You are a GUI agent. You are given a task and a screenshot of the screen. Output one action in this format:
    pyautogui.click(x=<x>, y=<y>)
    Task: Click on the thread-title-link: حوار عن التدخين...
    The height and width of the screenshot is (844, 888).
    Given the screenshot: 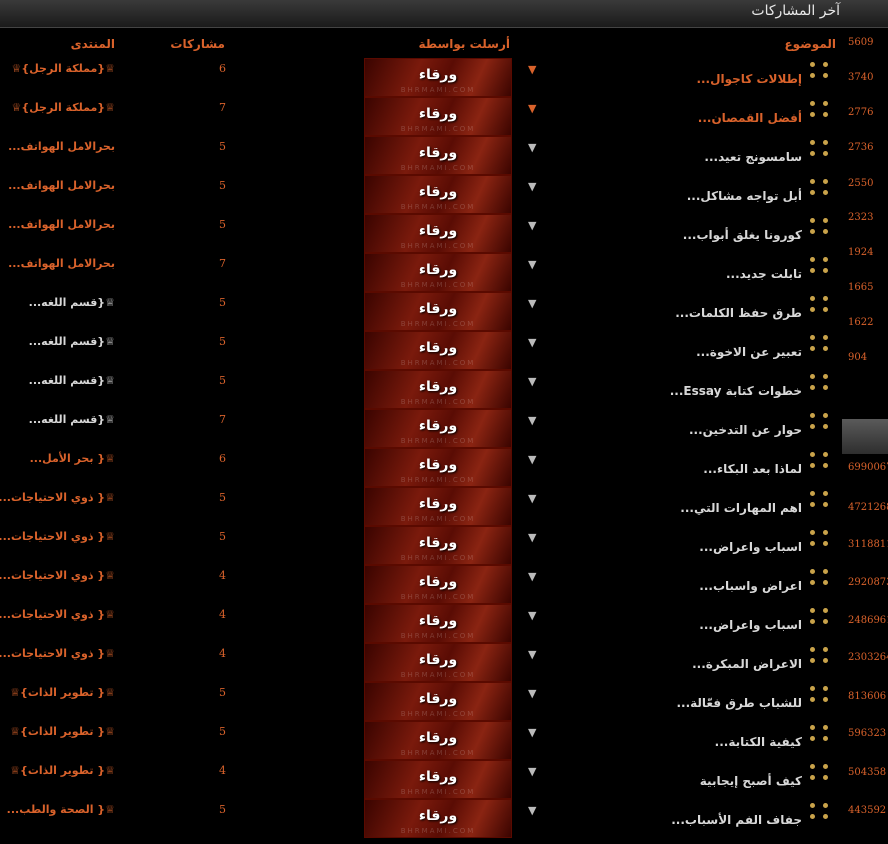 What is the action you would take?
    pyautogui.click(x=745, y=430)
    